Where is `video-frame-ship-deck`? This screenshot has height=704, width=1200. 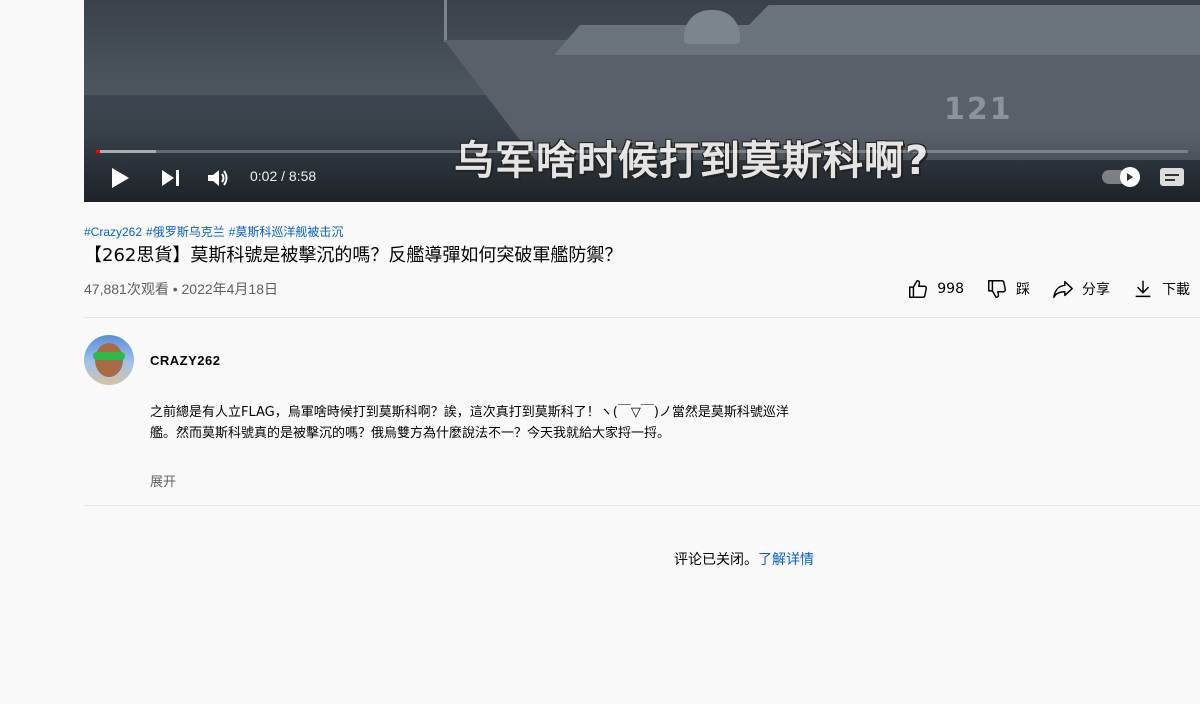 video-frame-ship-deck is located at coordinates (877, 30).